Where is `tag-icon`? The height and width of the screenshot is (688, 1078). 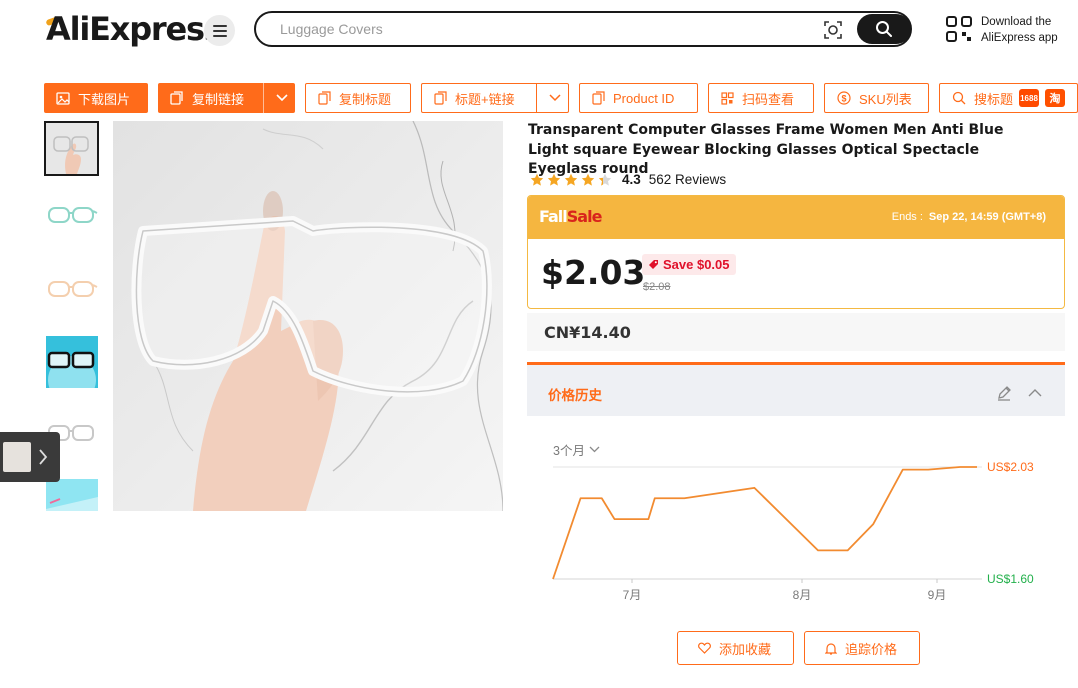
tag-icon is located at coordinates (653, 264).